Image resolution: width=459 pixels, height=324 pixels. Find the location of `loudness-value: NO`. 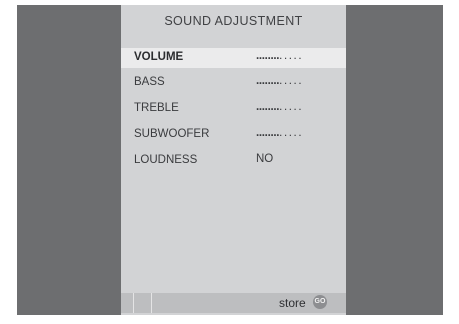

loudness-value: NO is located at coordinates (265, 159).